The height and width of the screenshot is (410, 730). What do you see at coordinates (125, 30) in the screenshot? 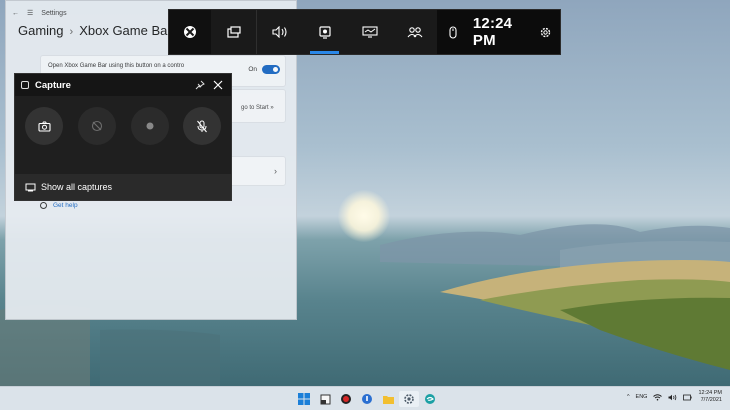
I see `breadcrumb-current: Xbox Game Bar` at bounding box center [125, 30].